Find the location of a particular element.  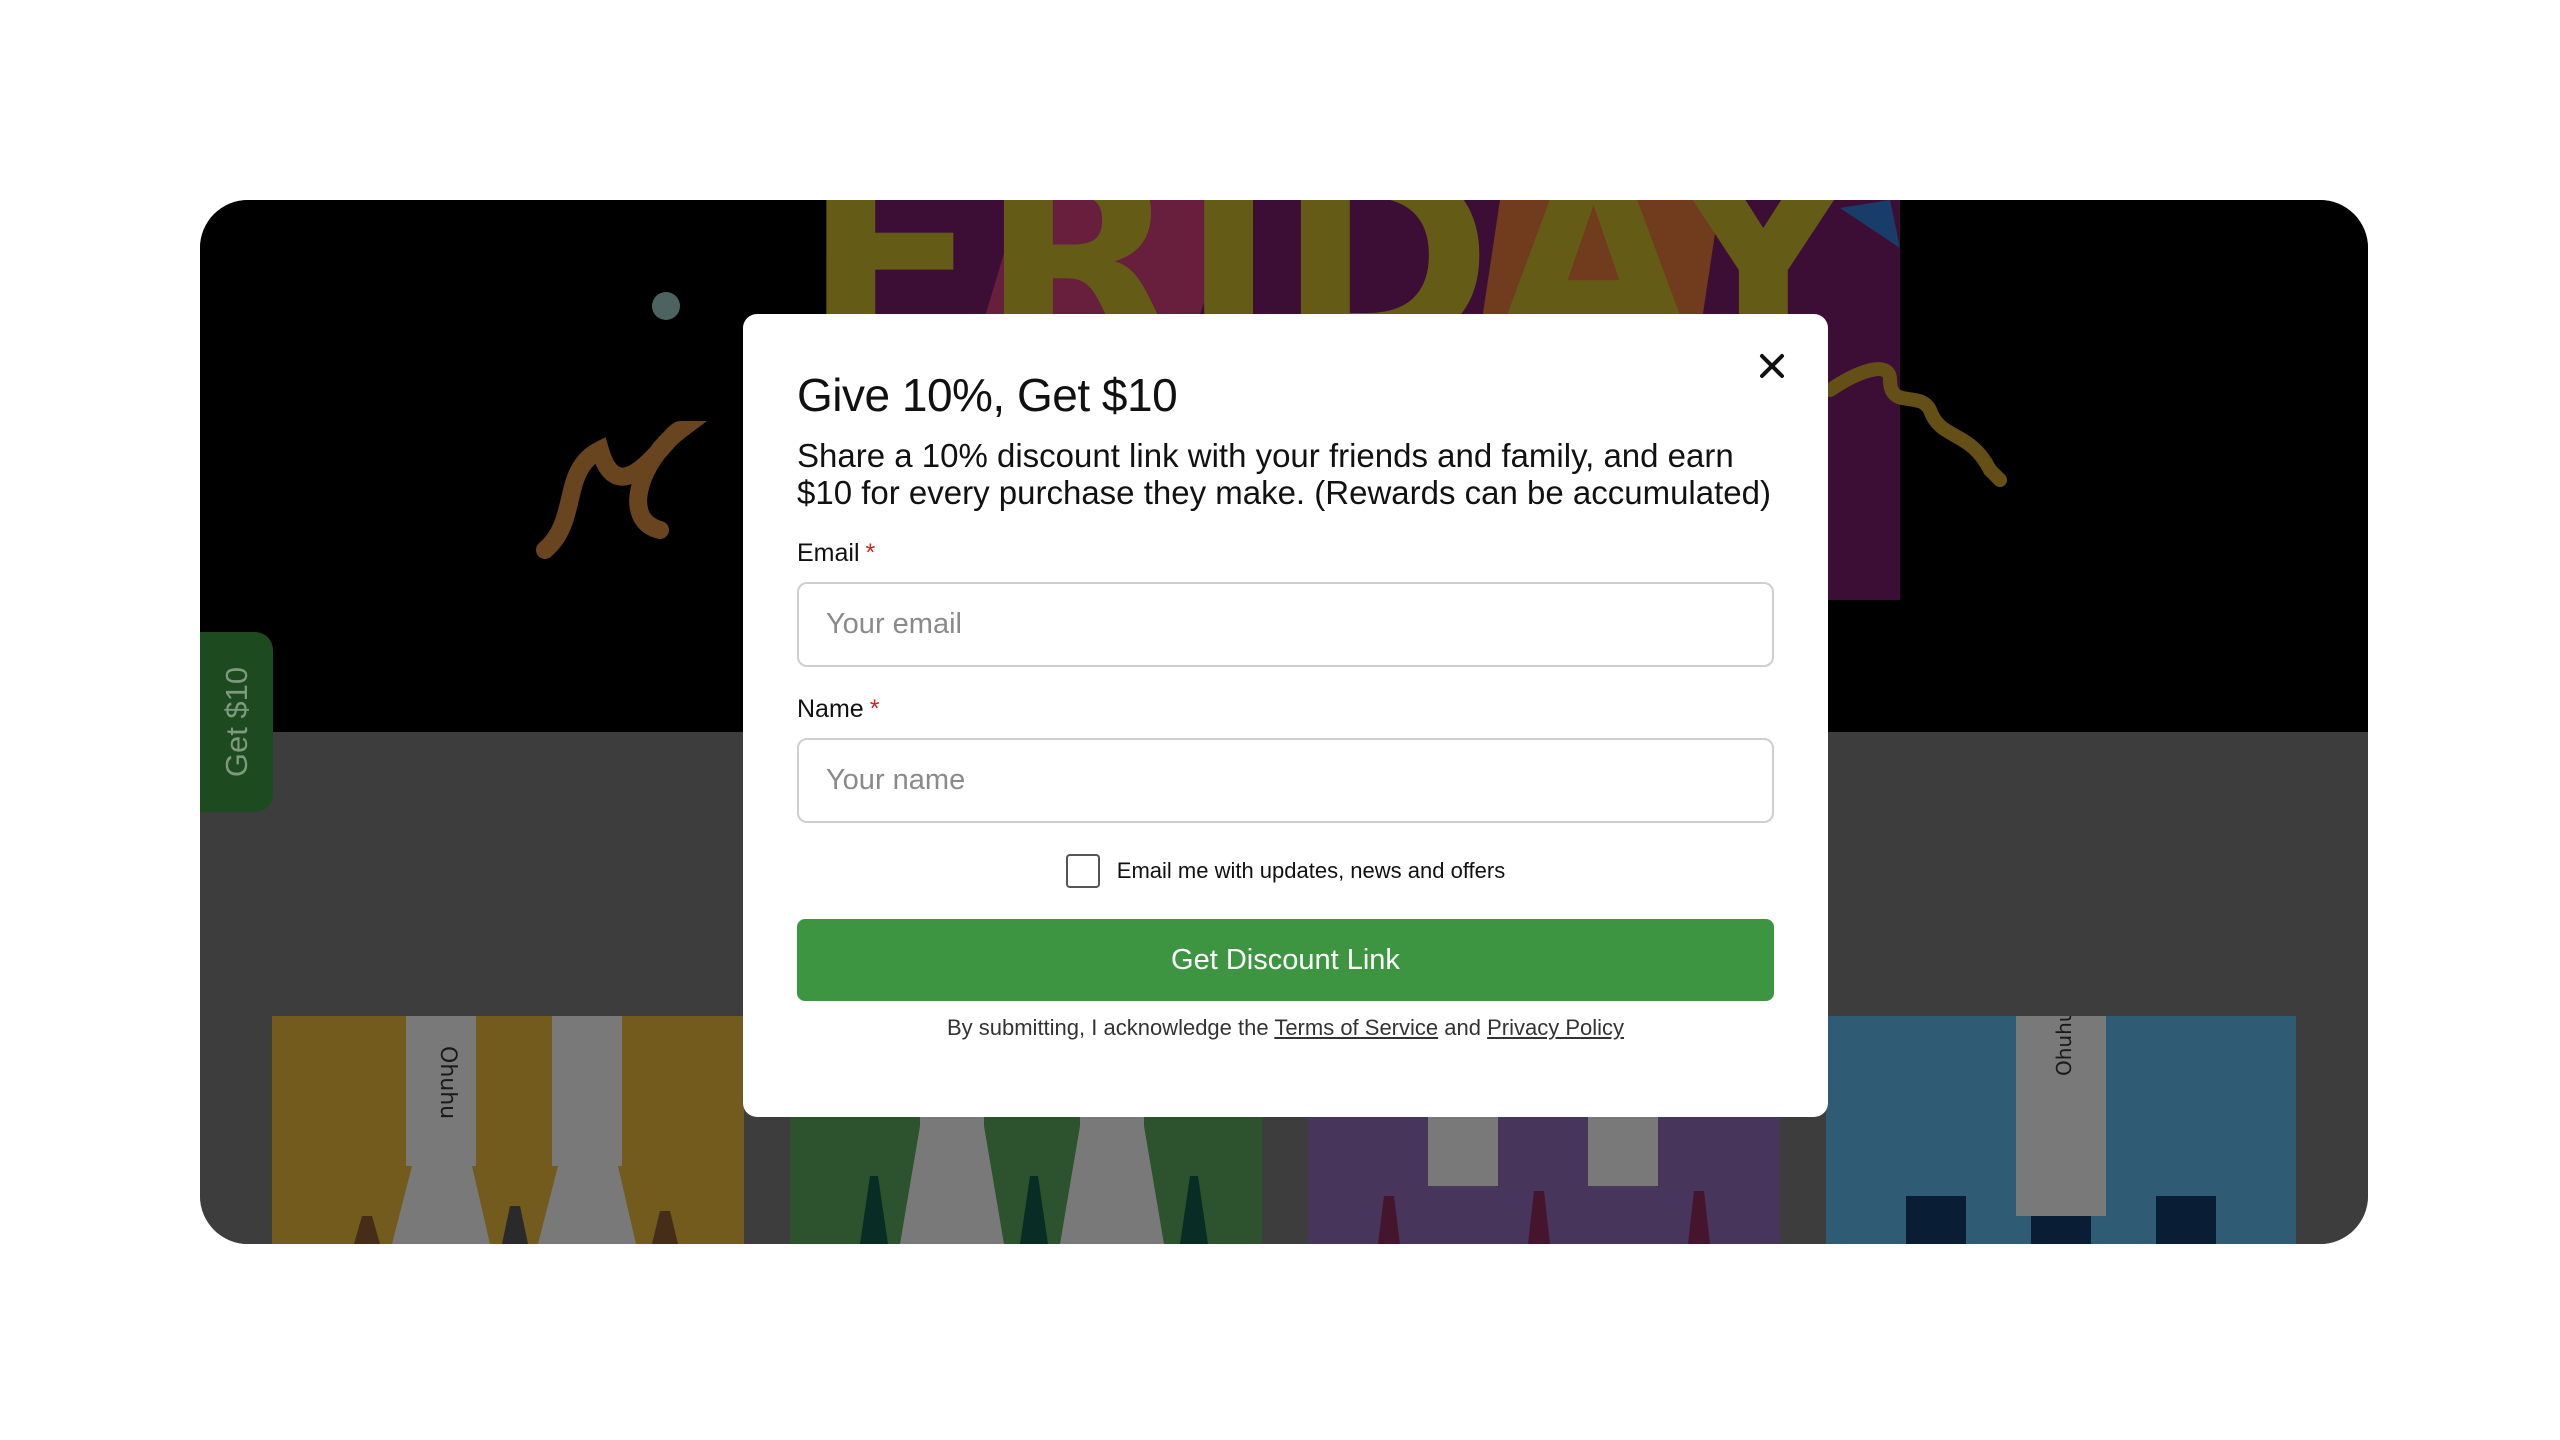

privacy-policy-link: Privacy Policy is located at coordinates (1555, 1027).